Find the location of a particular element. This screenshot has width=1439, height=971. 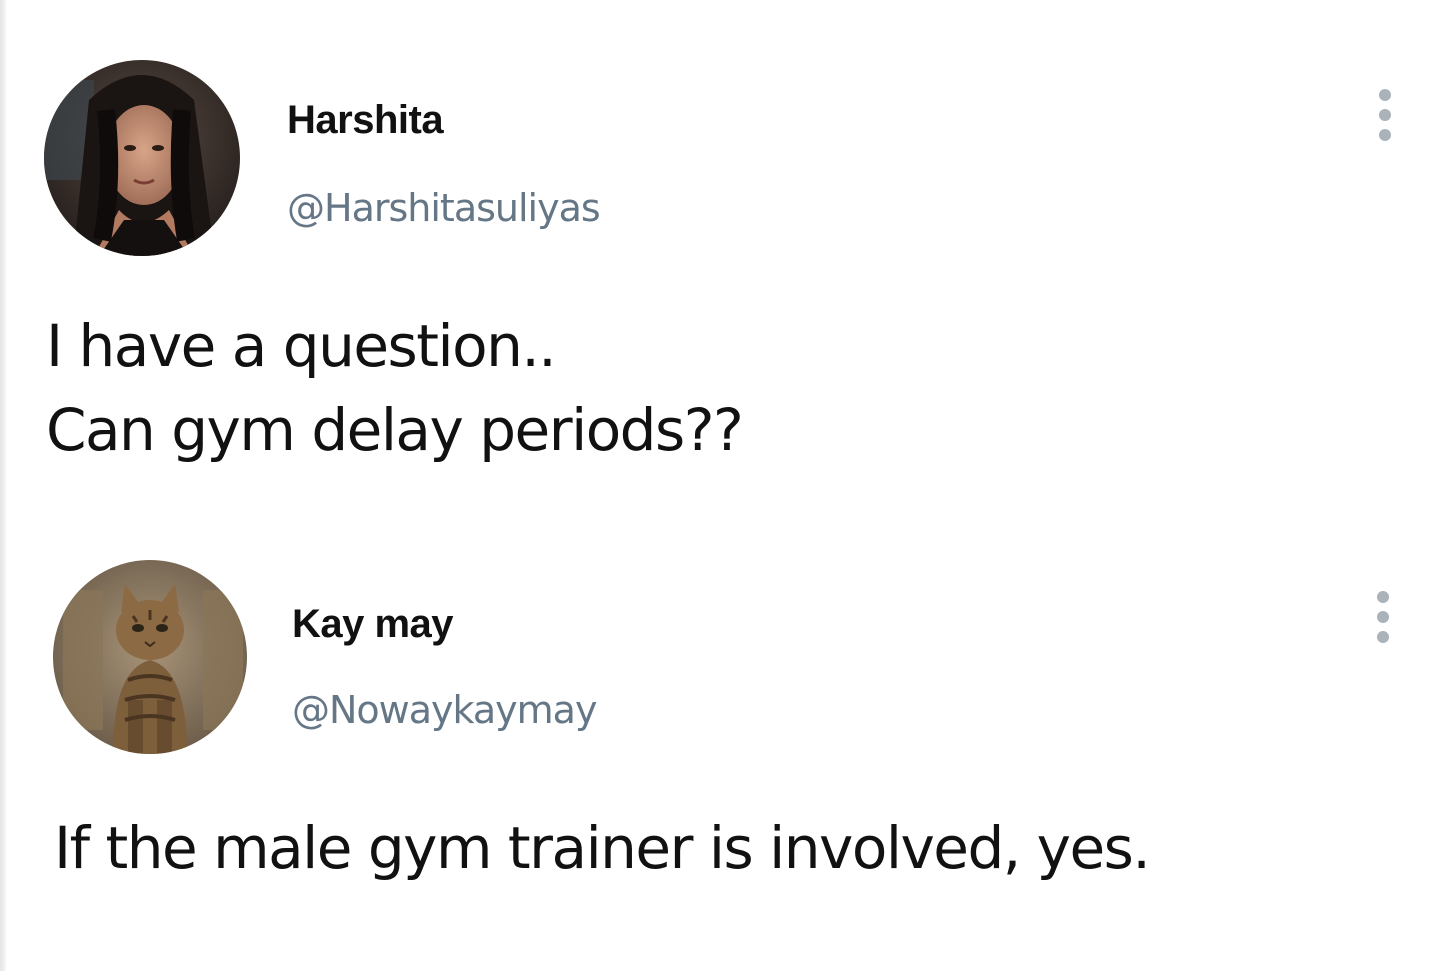

display-name: Kay may is located at coordinates (373, 624).